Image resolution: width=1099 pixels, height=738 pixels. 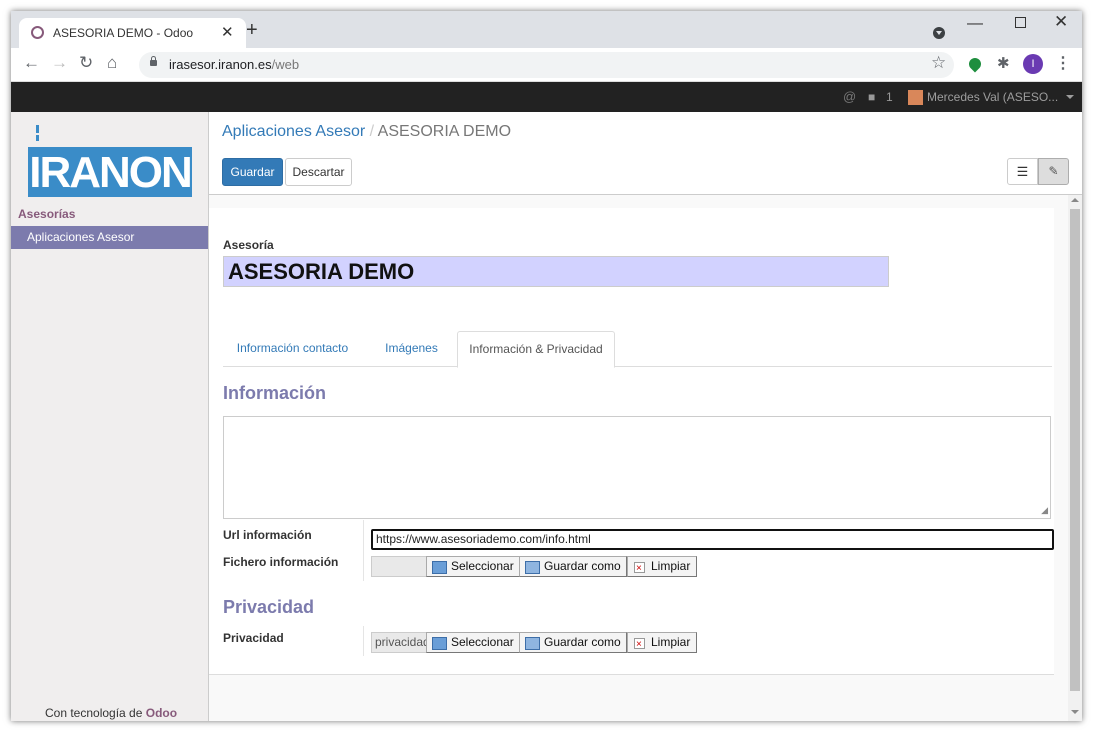 What do you see at coordinates (275, 393) in the screenshot?
I see `section-title-informacion: Información` at bounding box center [275, 393].